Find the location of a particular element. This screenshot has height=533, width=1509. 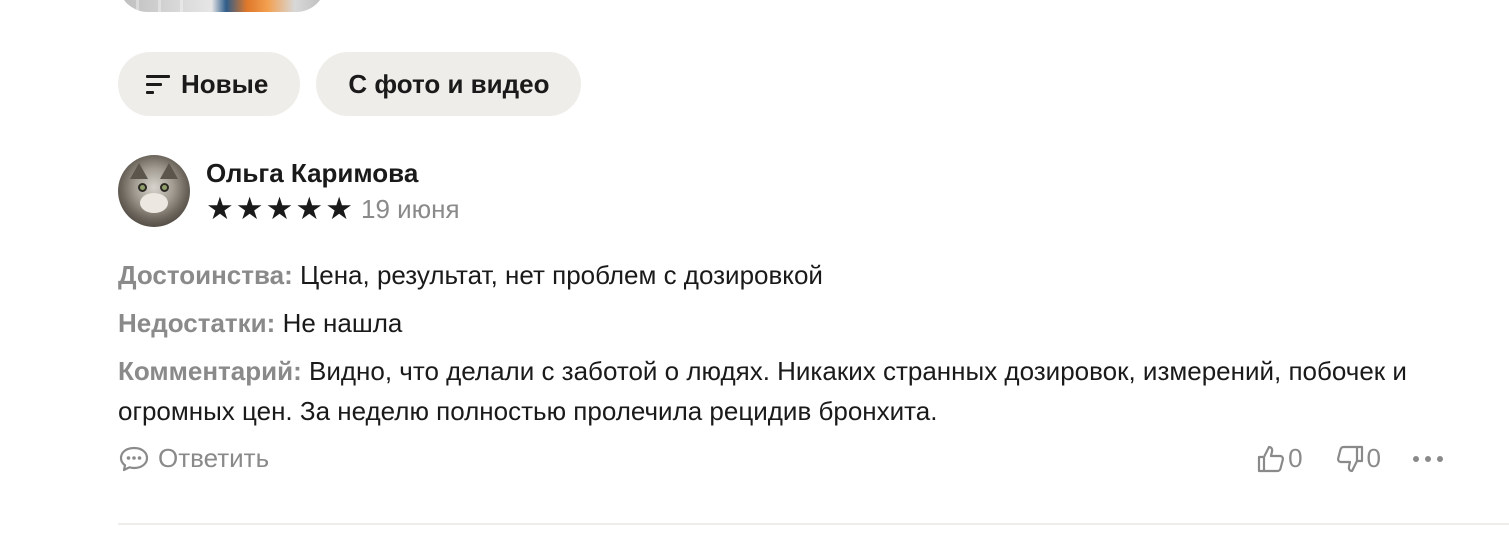

review-date: 19 июня is located at coordinates (410, 209).